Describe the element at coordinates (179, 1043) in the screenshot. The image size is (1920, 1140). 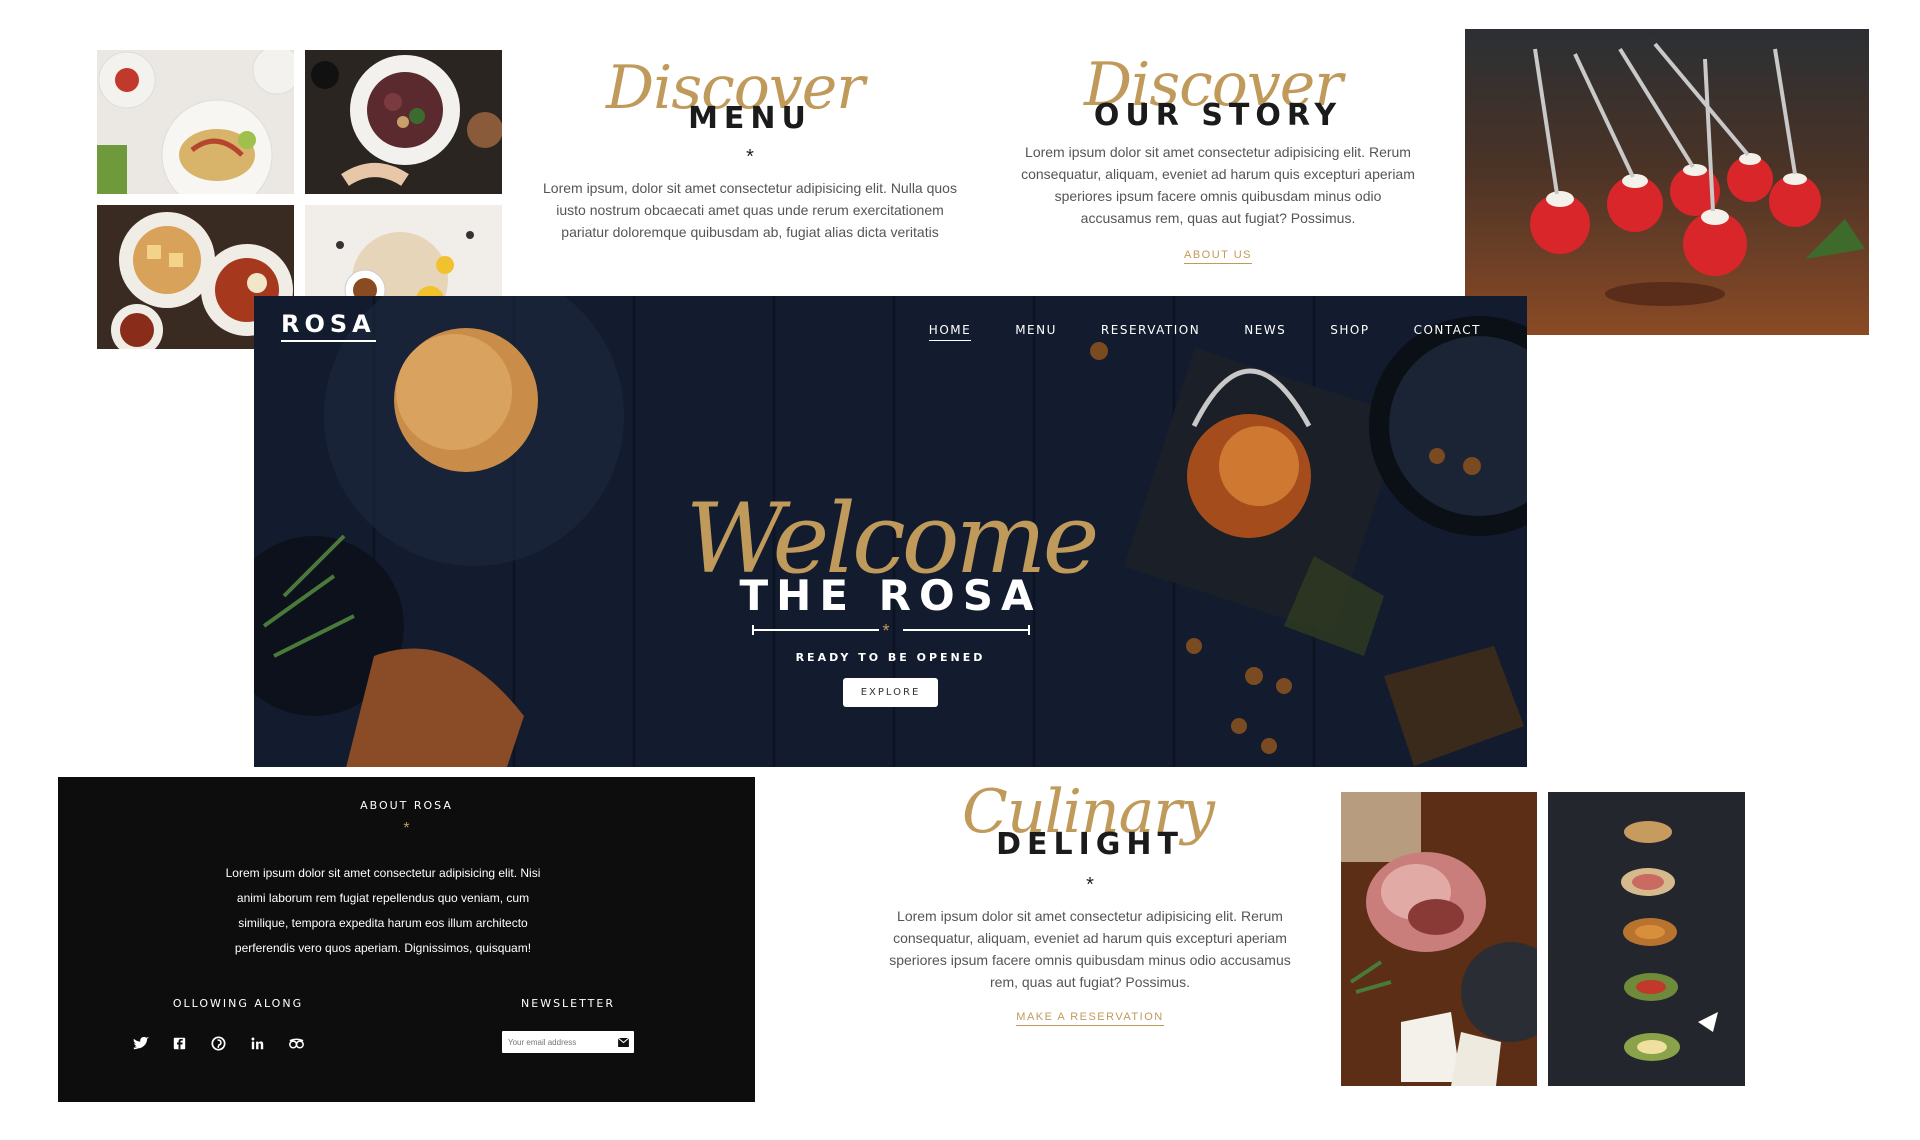
I see `facebook-icon` at that location.